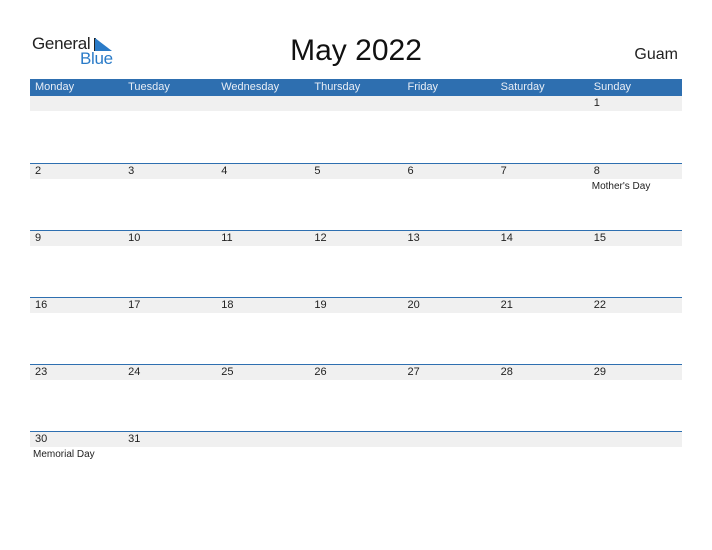  What do you see at coordinates (38, 171) in the screenshot?
I see `day-number: 2` at bounding box center [38, 171].